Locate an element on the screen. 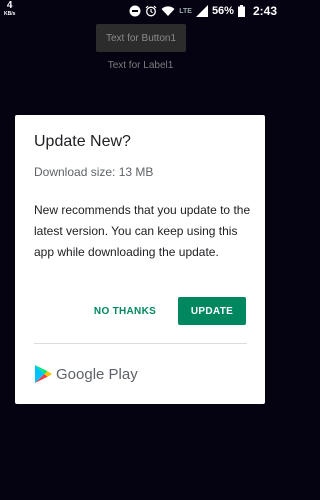 The image size is (320, 500). app-button: Text for Button1 is located at coordinates (141, 38).